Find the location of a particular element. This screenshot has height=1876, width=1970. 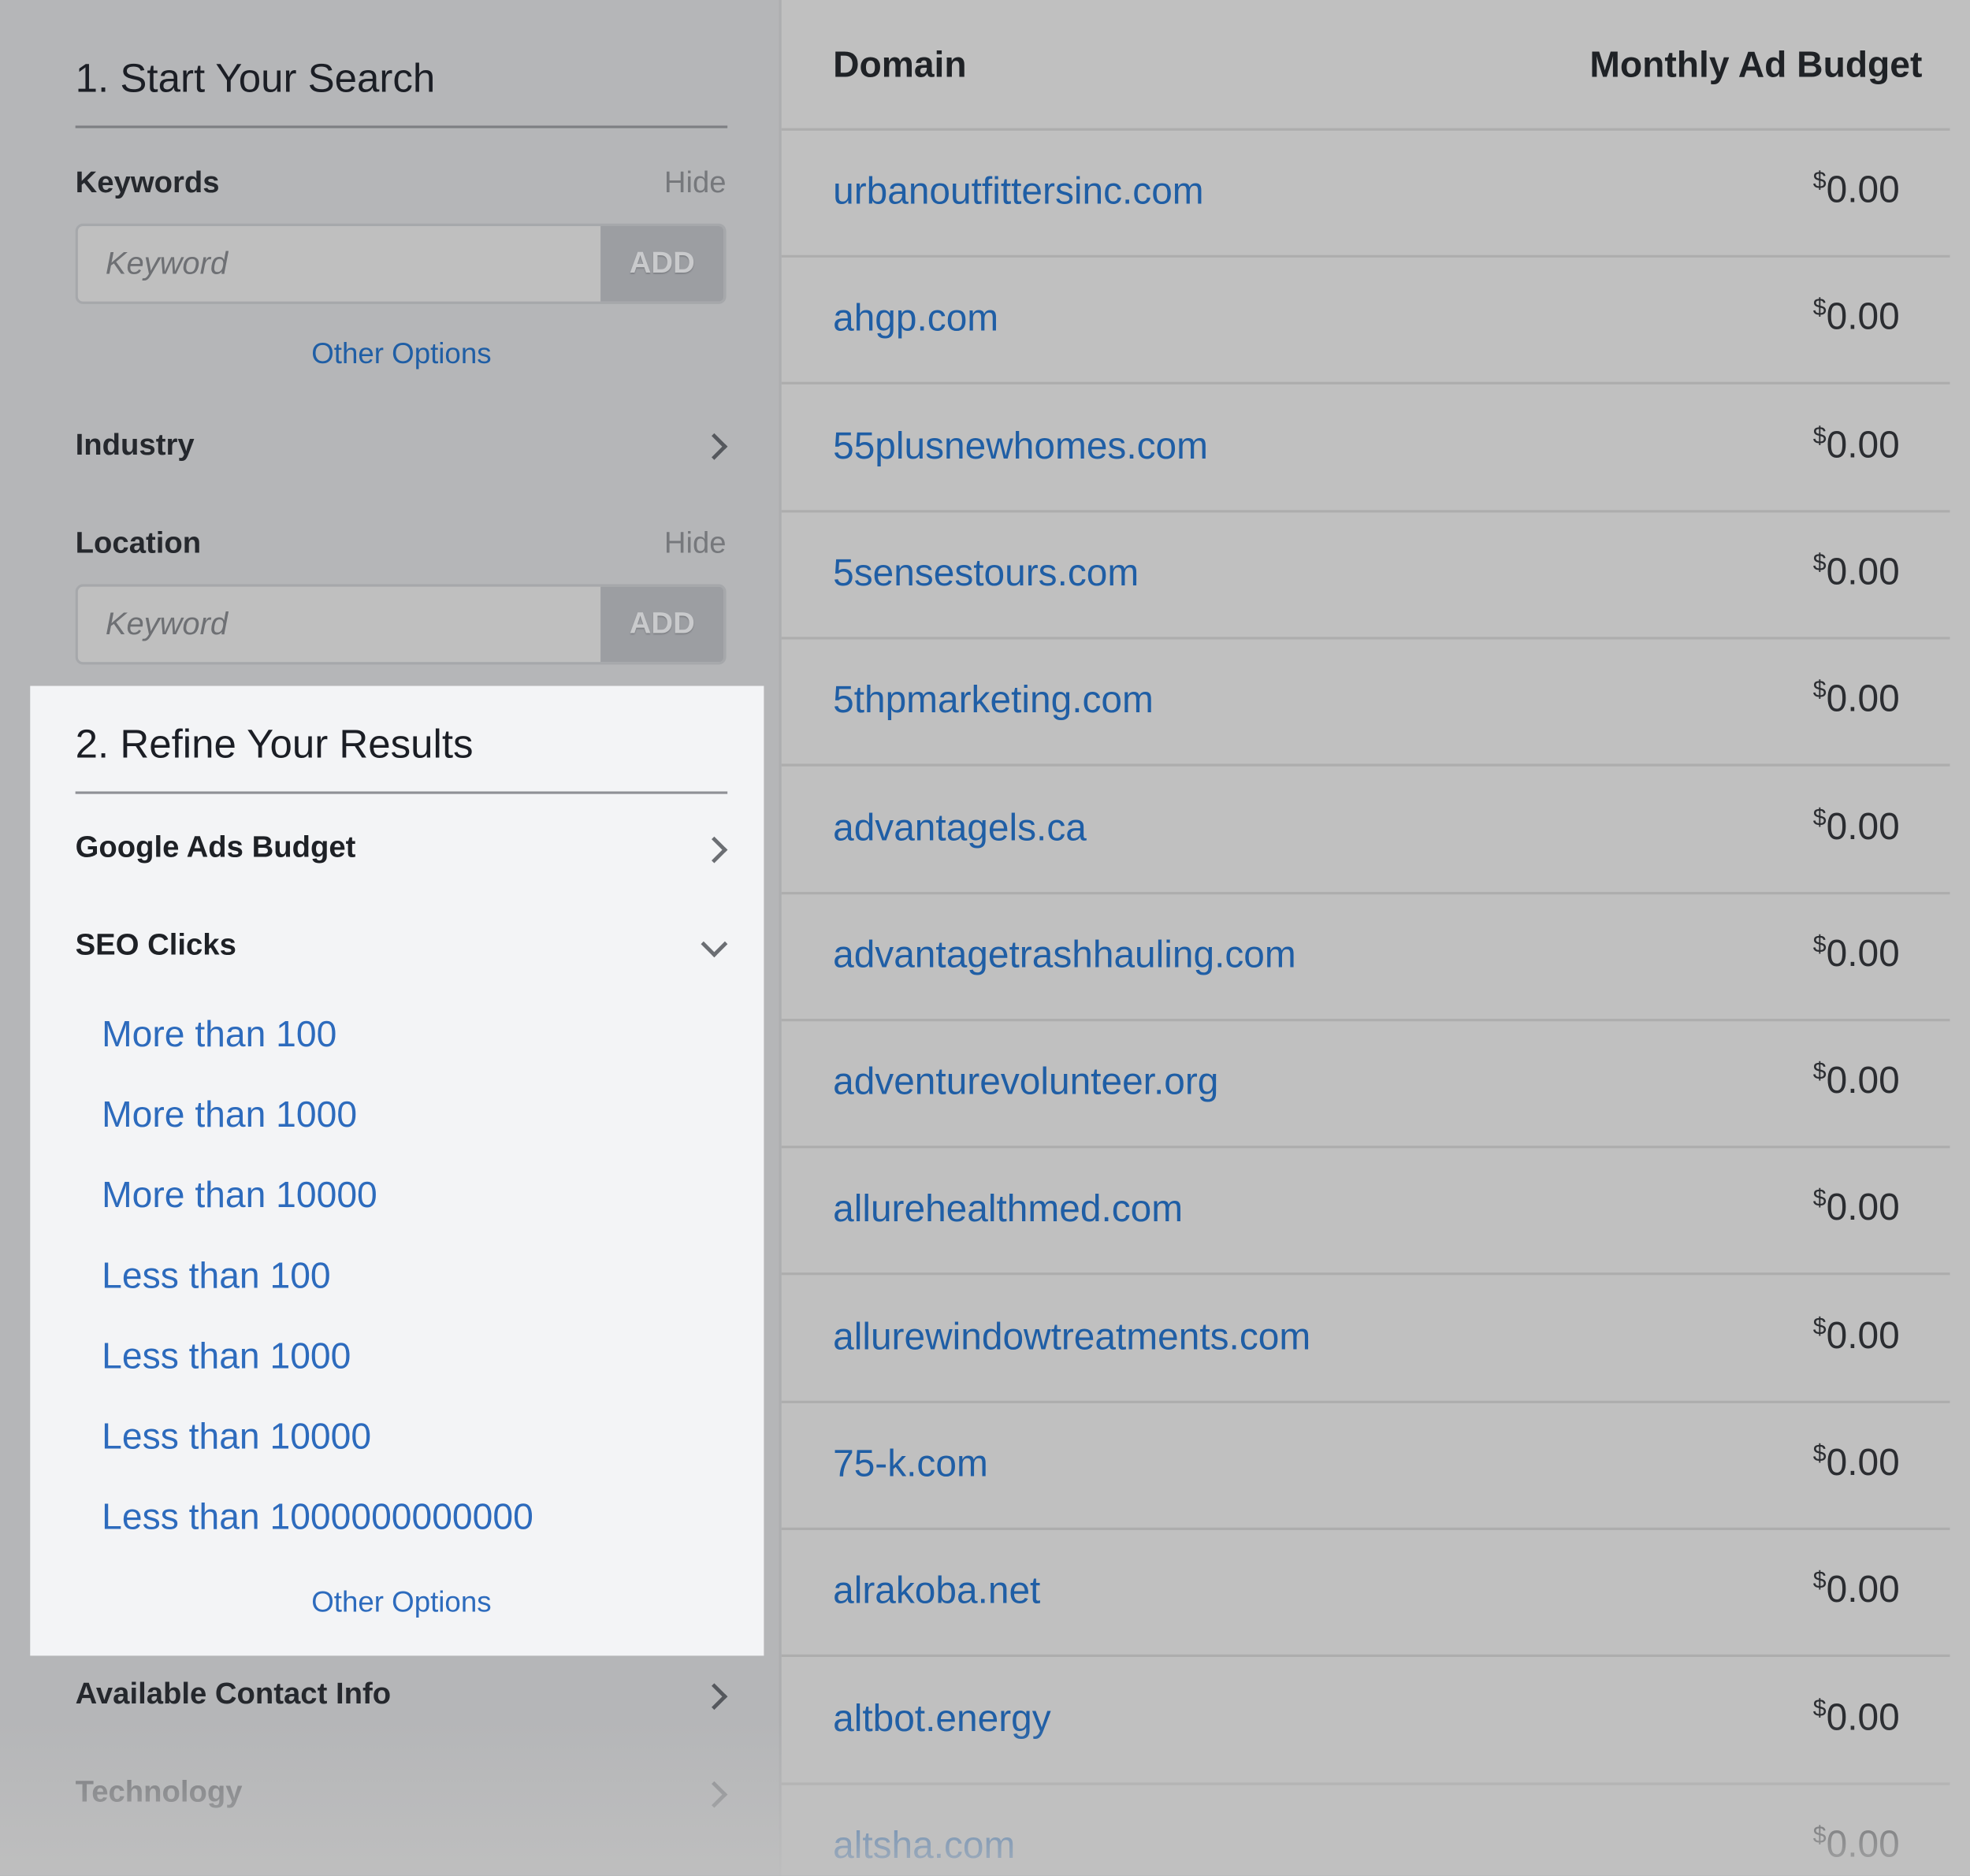

seo-clicks-option: More than 1000 is located at coordinates (230, 1116).